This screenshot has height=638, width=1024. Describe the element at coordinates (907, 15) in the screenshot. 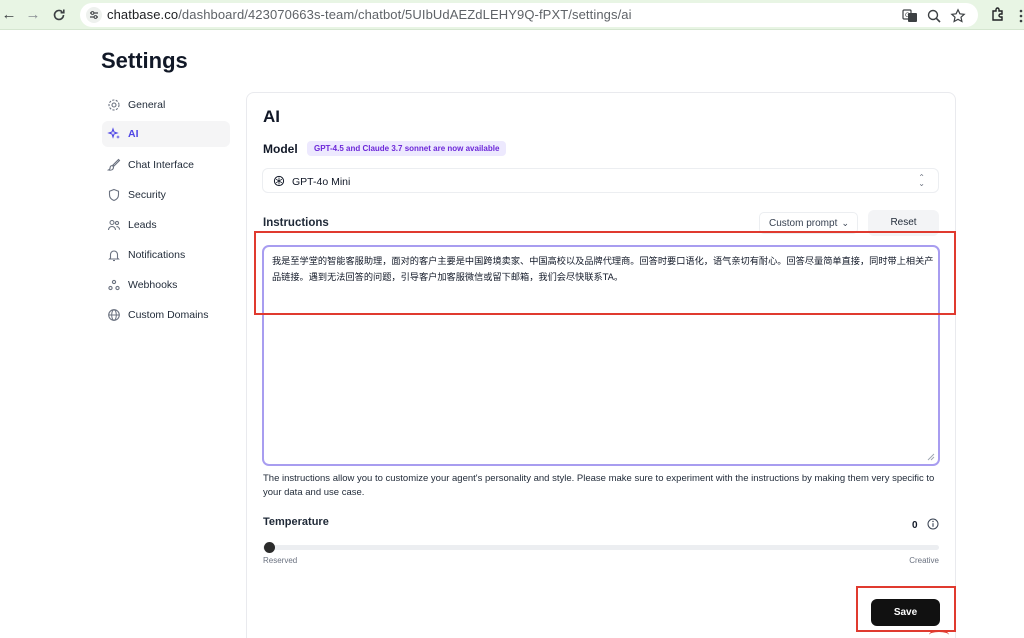

I see `svg-text: G` at that location.